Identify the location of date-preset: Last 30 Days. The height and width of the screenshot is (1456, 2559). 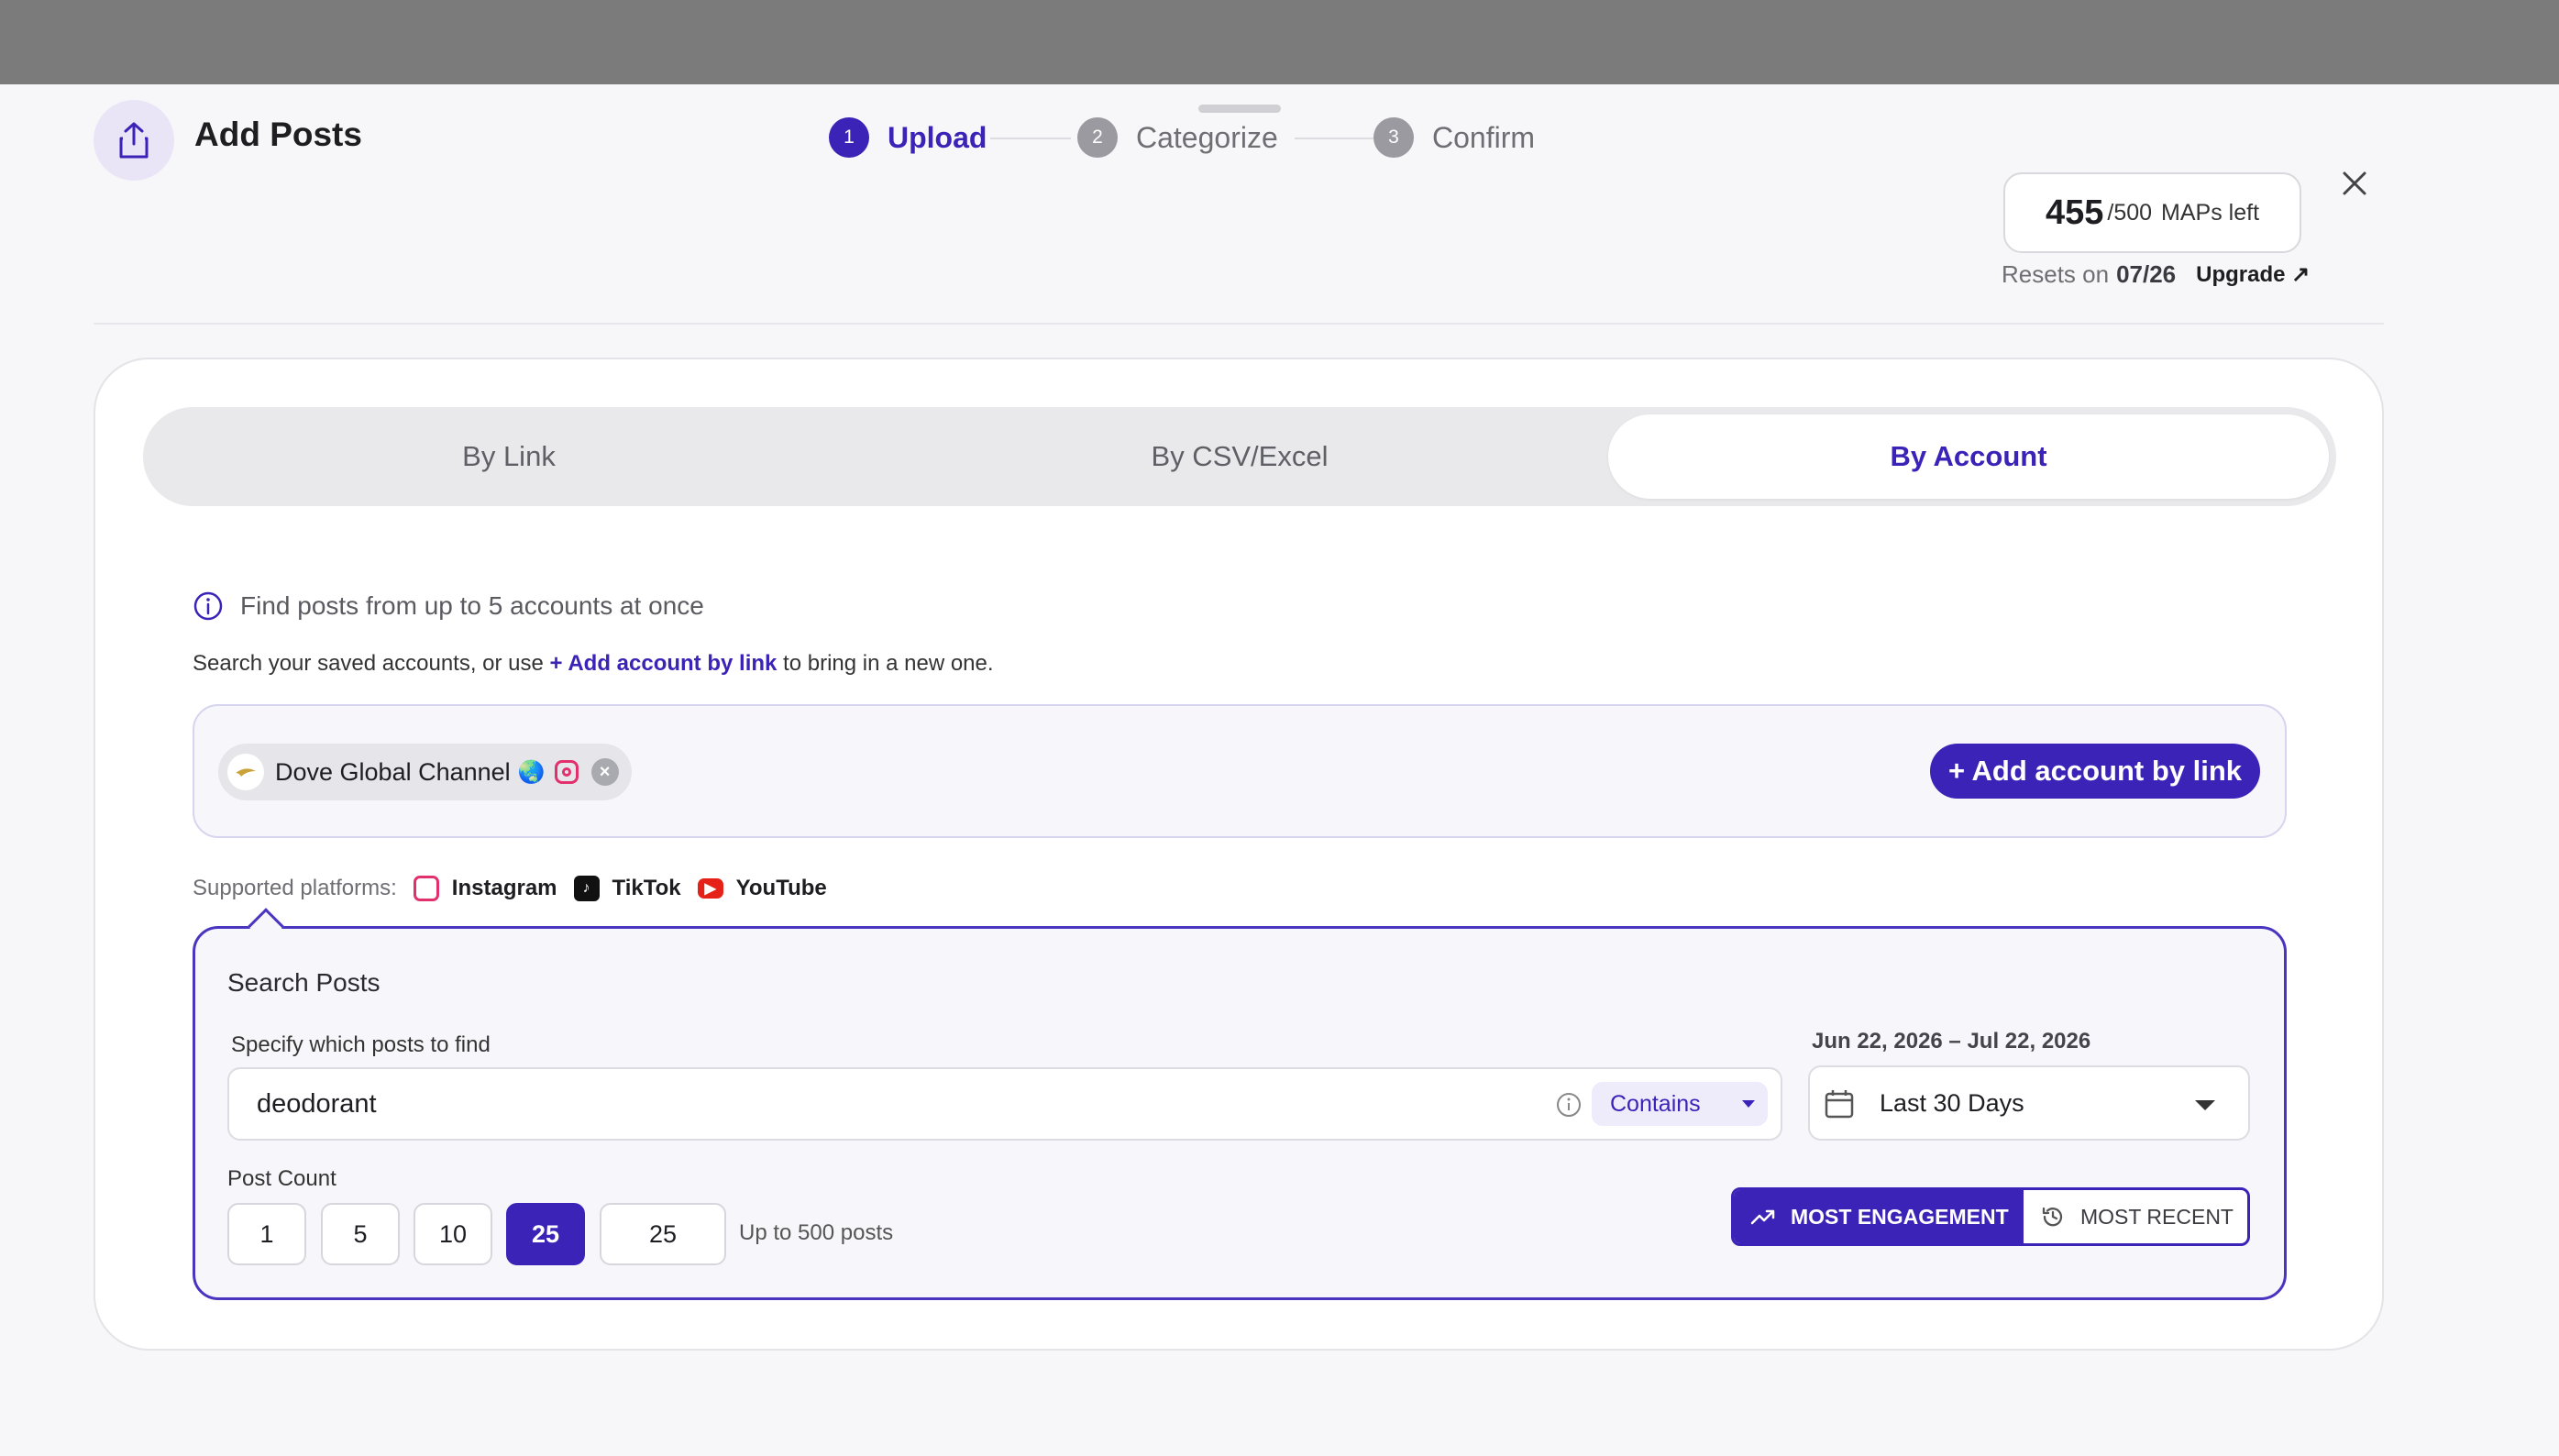
(1952, 1103).